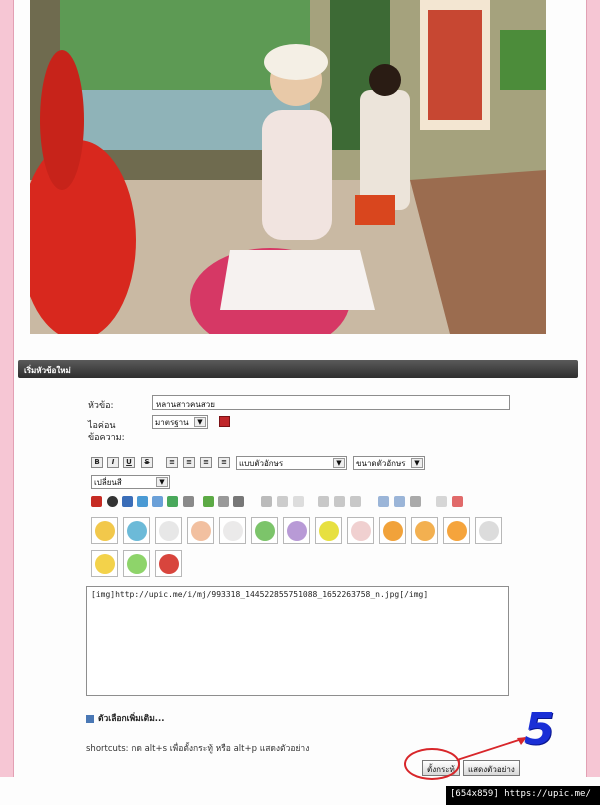  Describe the element at coordinates (129, 462) in the screenshot. I see `underline-button: U` at that location.